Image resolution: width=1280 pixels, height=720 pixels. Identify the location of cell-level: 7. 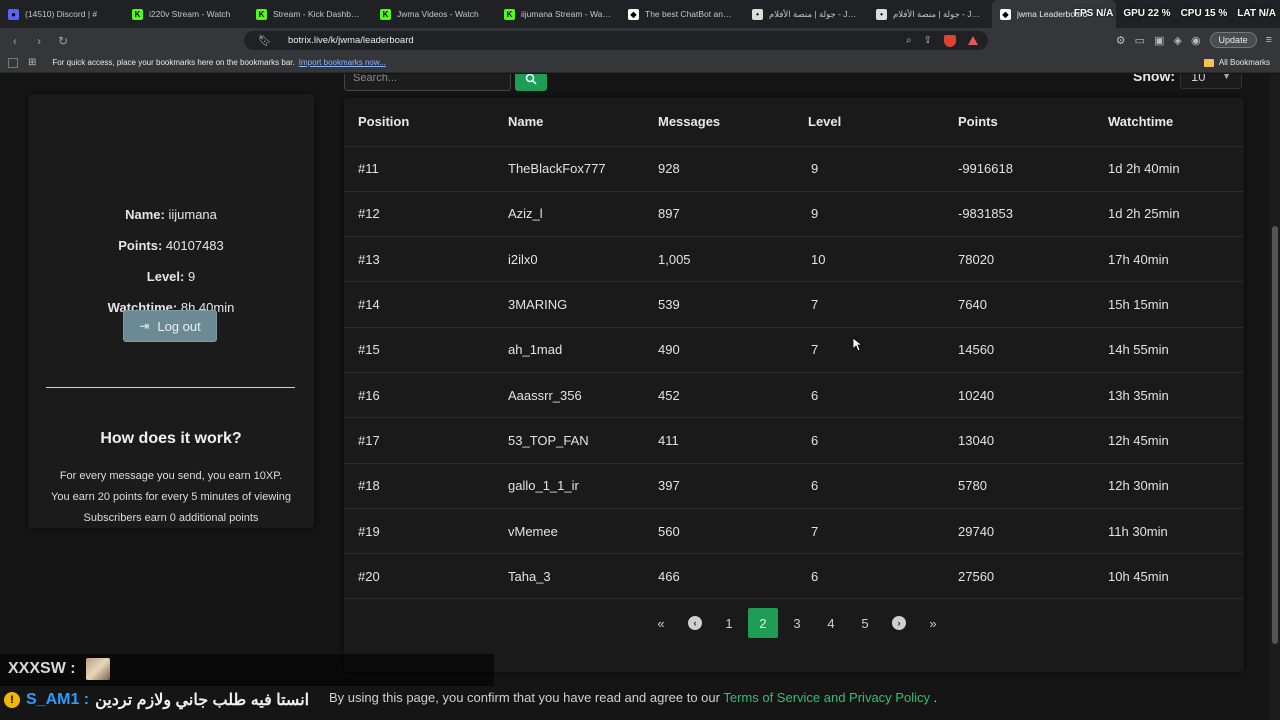
(869, 304).